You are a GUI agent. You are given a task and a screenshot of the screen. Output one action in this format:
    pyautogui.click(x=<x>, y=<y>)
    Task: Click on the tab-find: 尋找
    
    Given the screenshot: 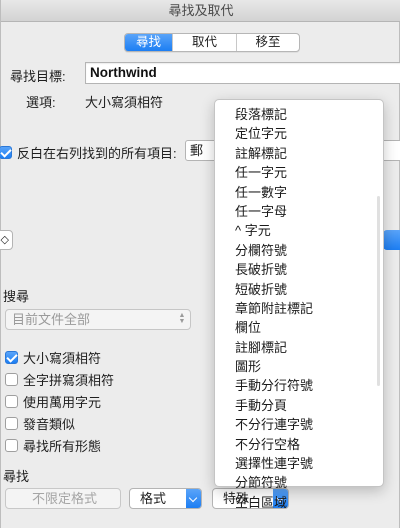 What is the action you would take?
    pyautogui.click(x=149, y=42)
    